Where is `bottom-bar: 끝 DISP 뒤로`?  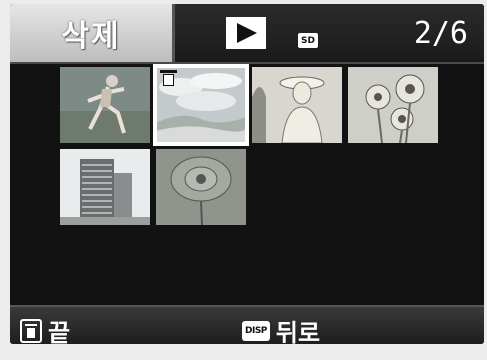
bottom-bar: 끝 DISP 뒤로 is located at coordinates (247, 324).